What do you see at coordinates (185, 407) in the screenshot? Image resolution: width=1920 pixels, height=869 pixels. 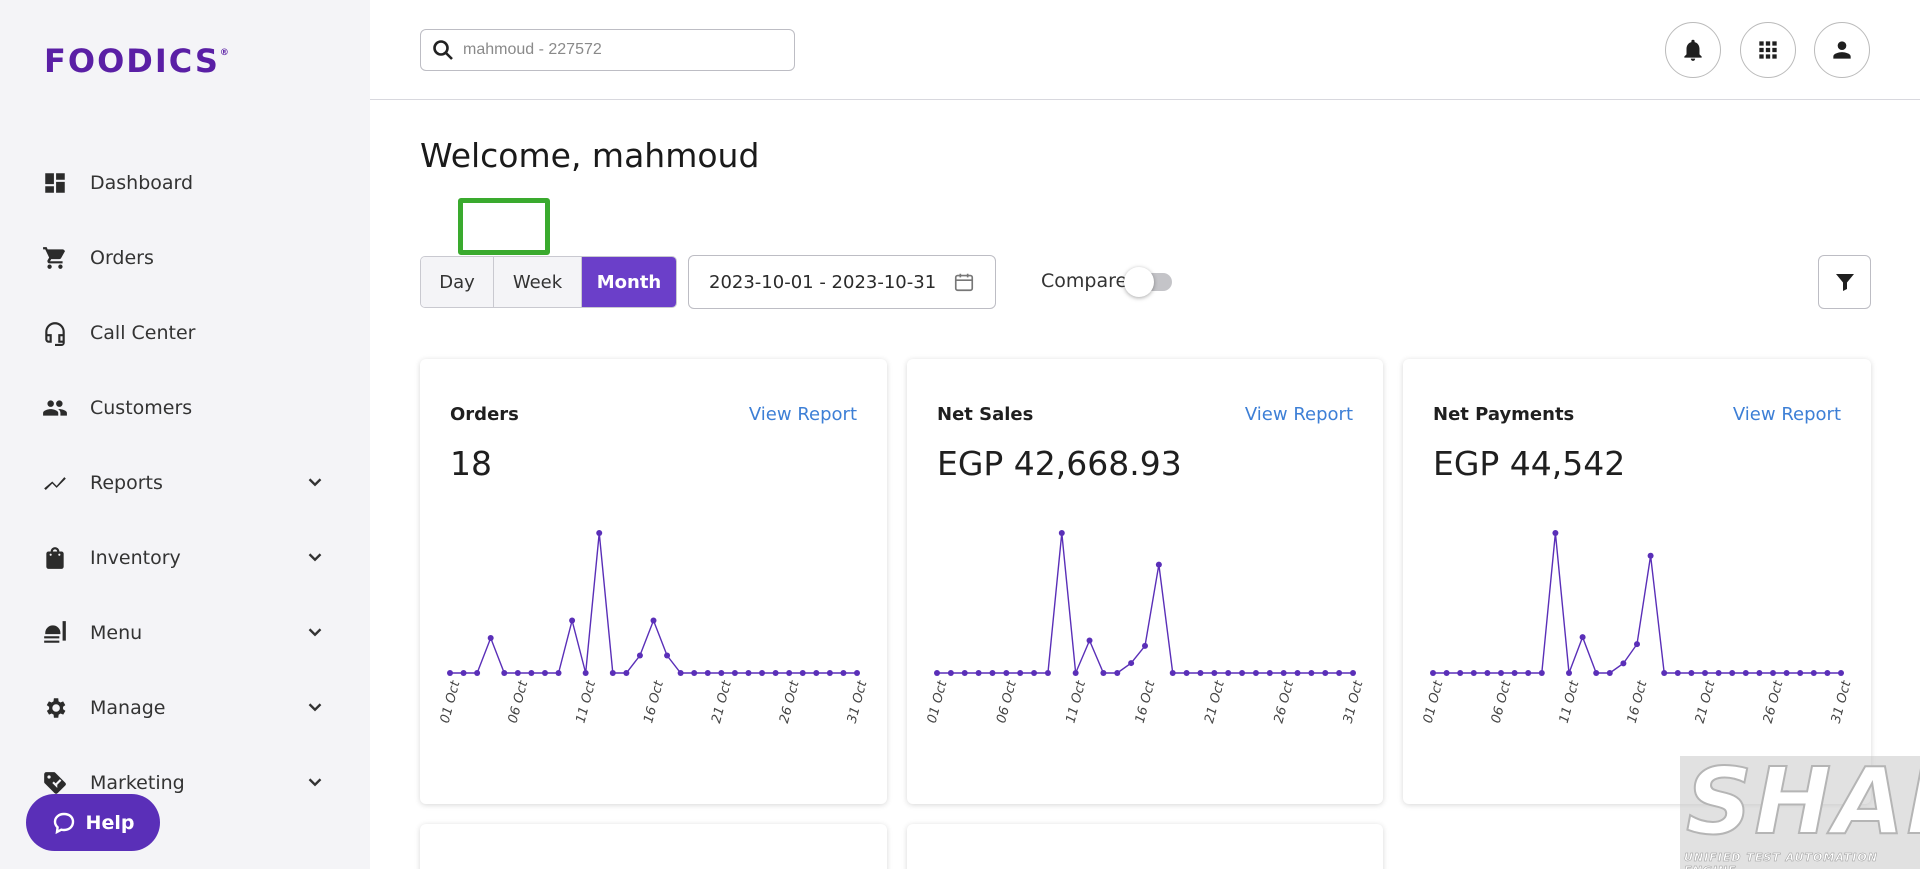 I see `sidebar-item-customers: Customers` at bounding box center [185, 407].